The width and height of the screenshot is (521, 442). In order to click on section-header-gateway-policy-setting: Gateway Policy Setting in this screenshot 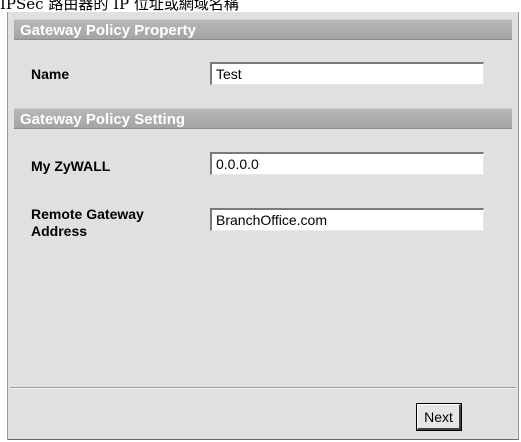, I will do `click(263, 118)`.